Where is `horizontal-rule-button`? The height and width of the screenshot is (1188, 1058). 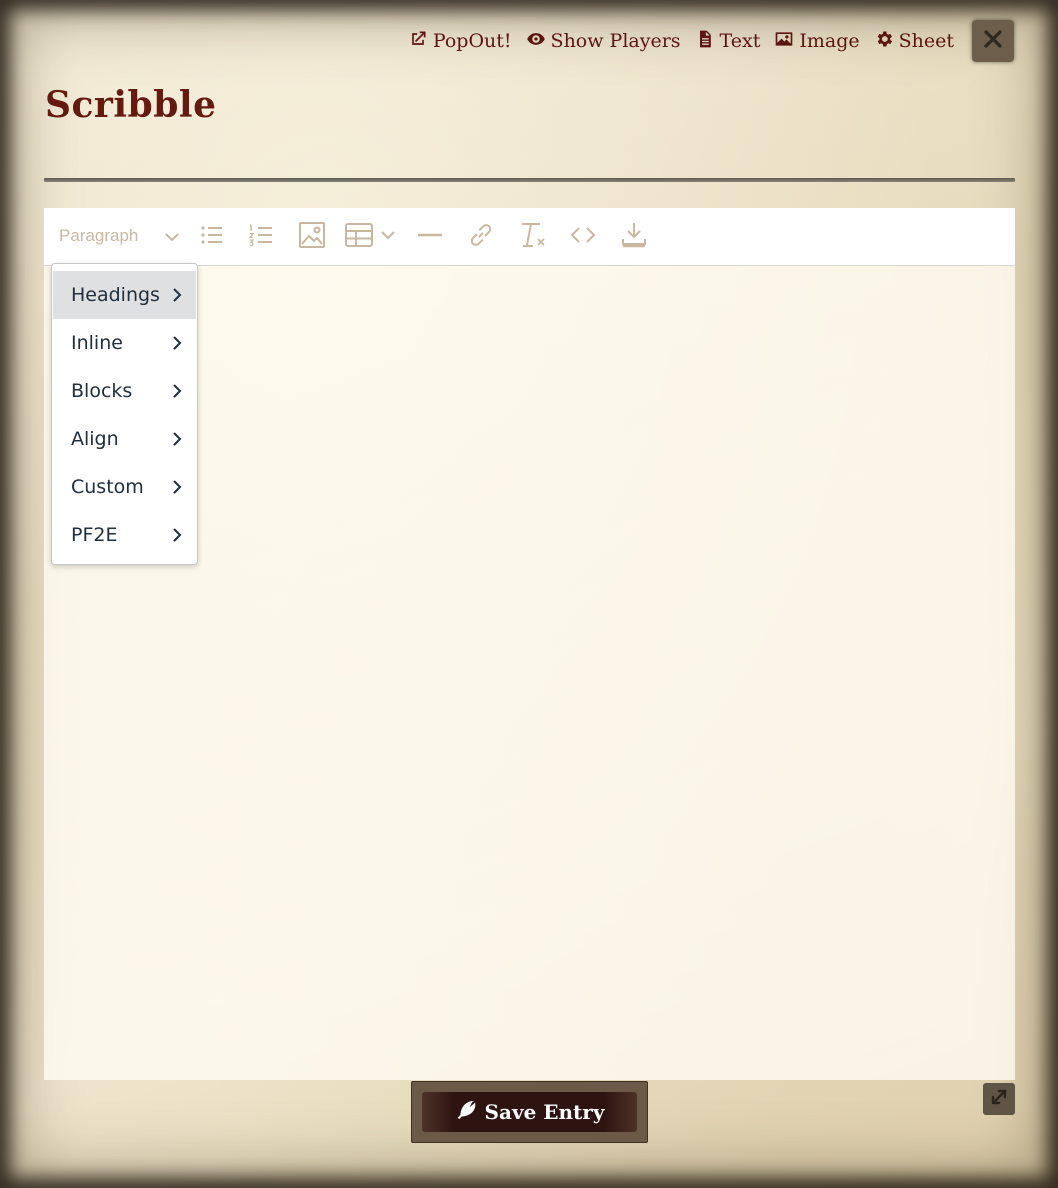
horizontal-rule-button is located at coordinates (430, 237).